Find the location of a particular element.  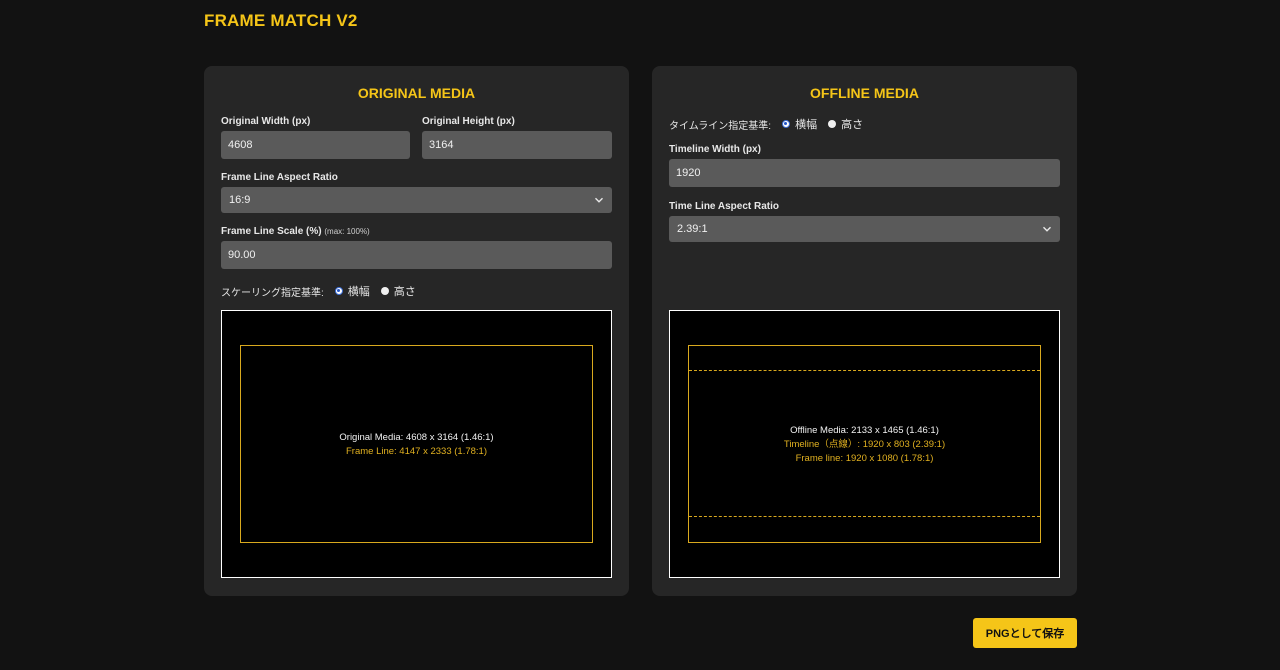

timeline-basis-height-option: 高さ is located at coordinates (845, 124).